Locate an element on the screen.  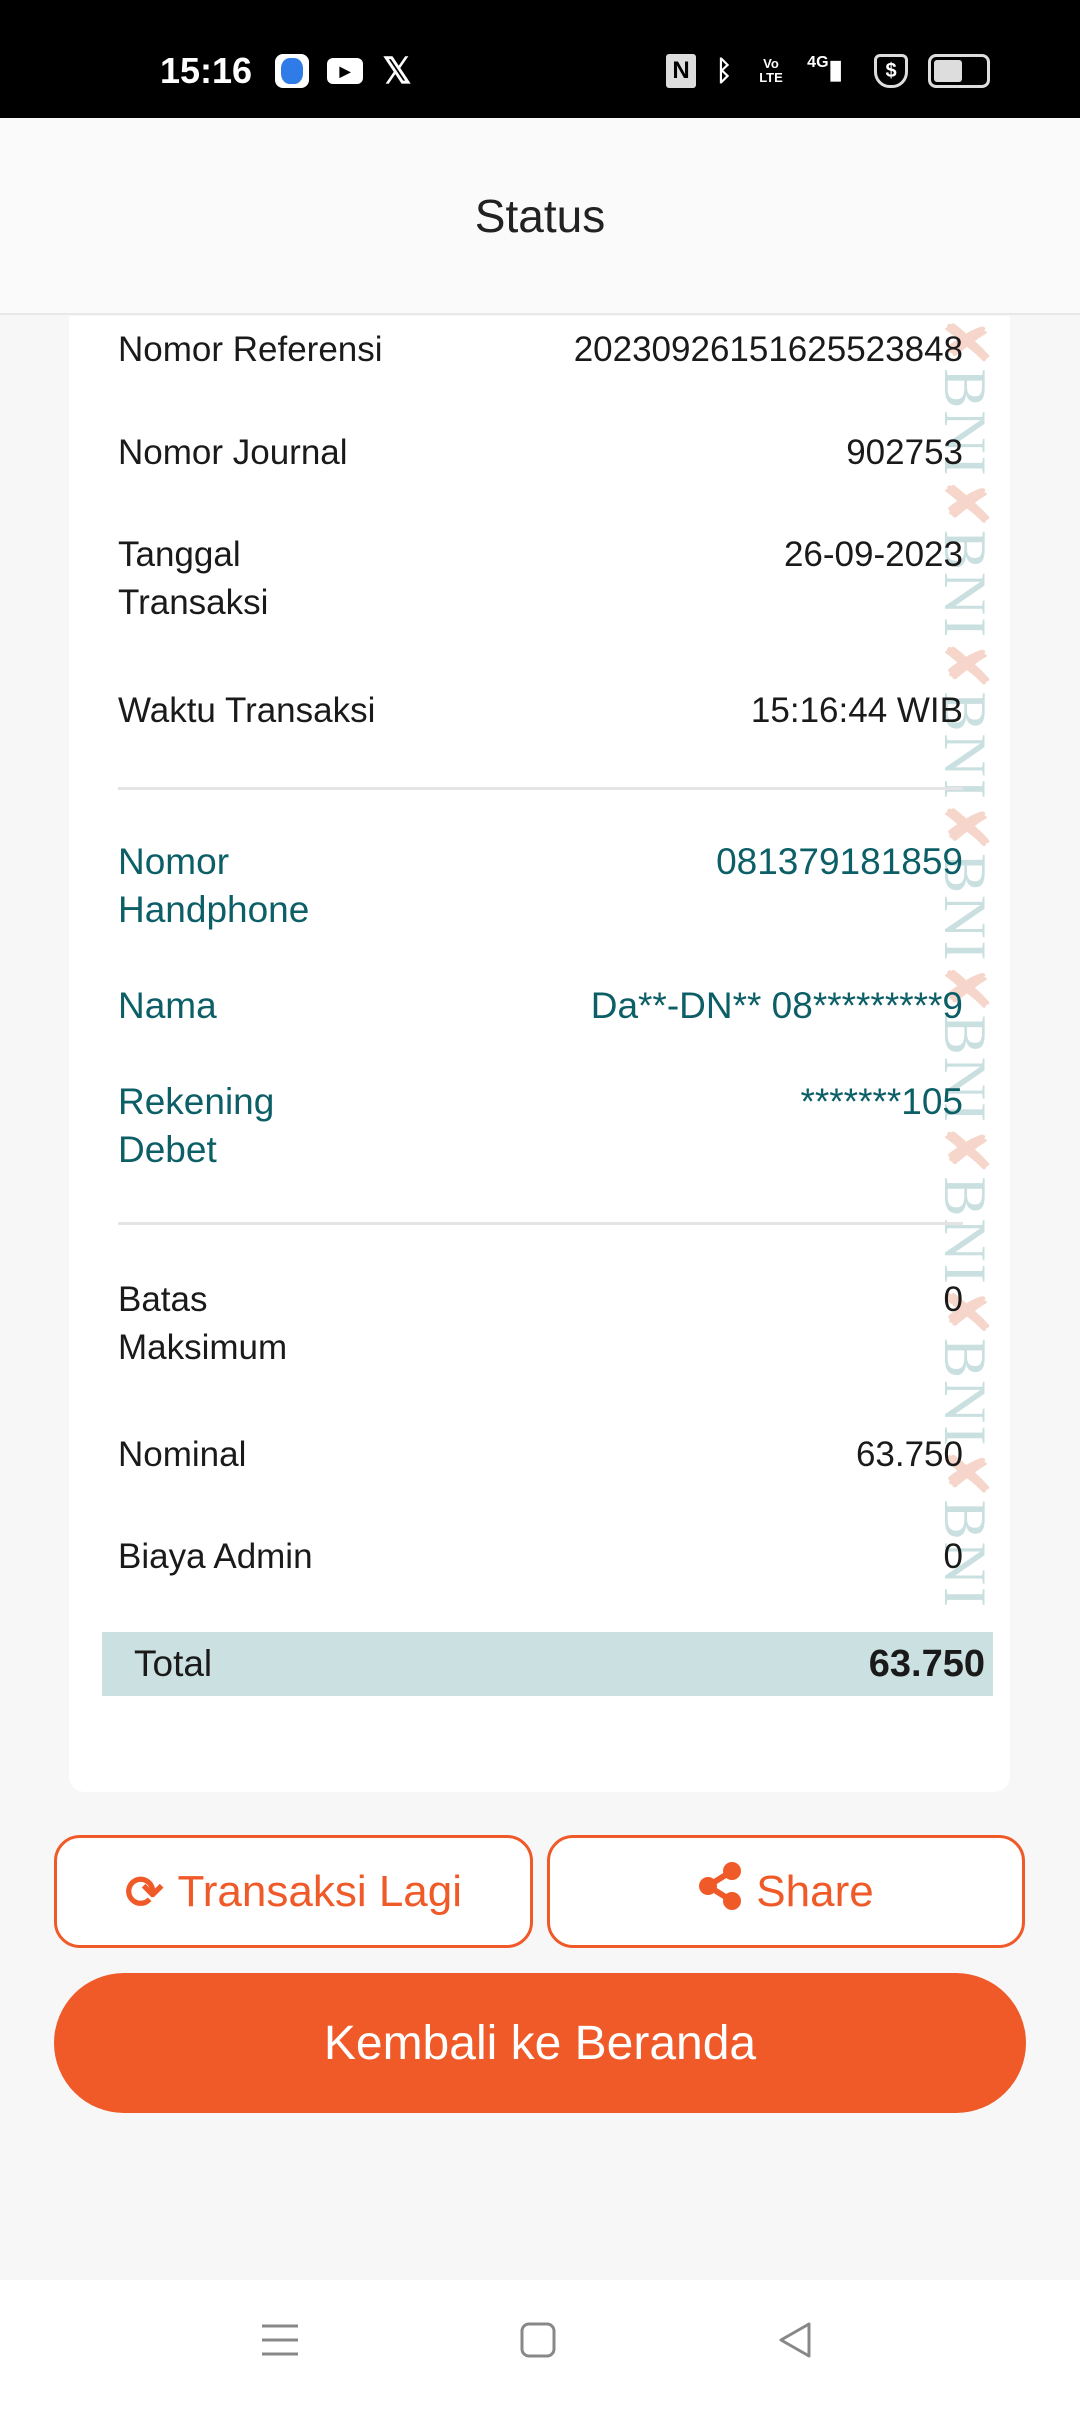
total-value: 63.750 is located at coordinates (926, 1663).